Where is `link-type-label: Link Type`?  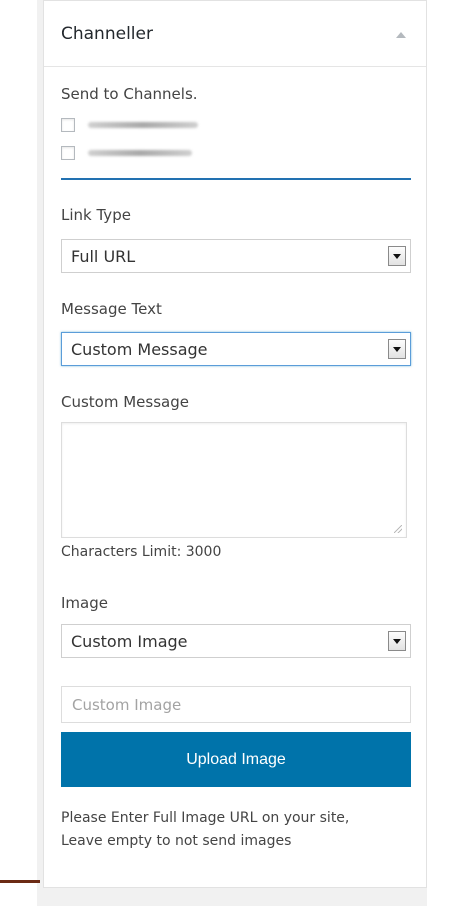
link-type-label: Link Type is located at coordinates (96, 215).